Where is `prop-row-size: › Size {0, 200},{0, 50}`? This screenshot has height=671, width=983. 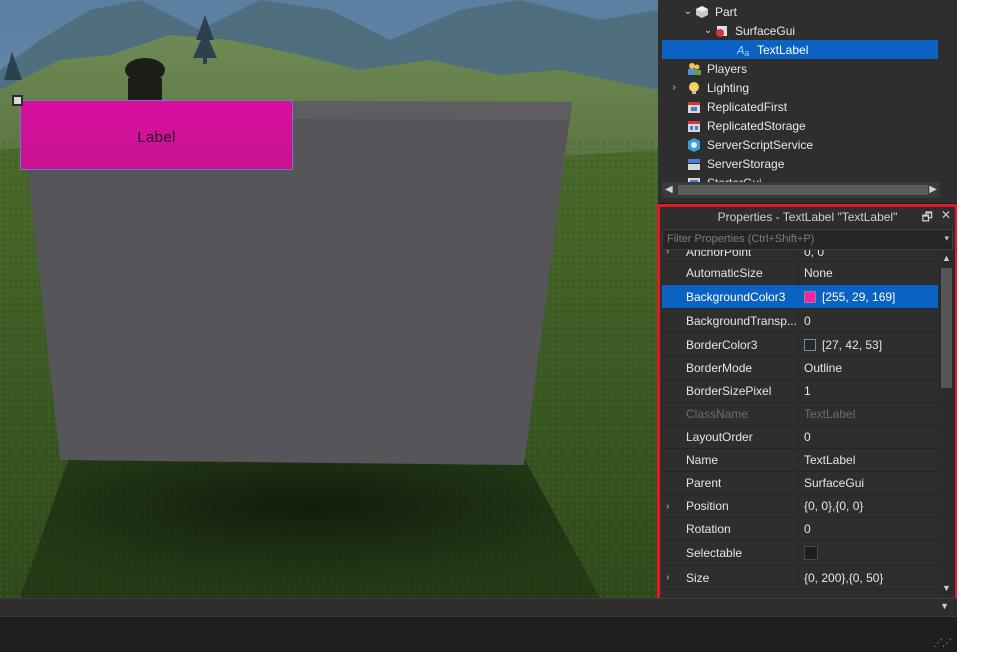 prop-row-size: › Size {0, 200},{0, 50} is located at coordinates (800, 578).